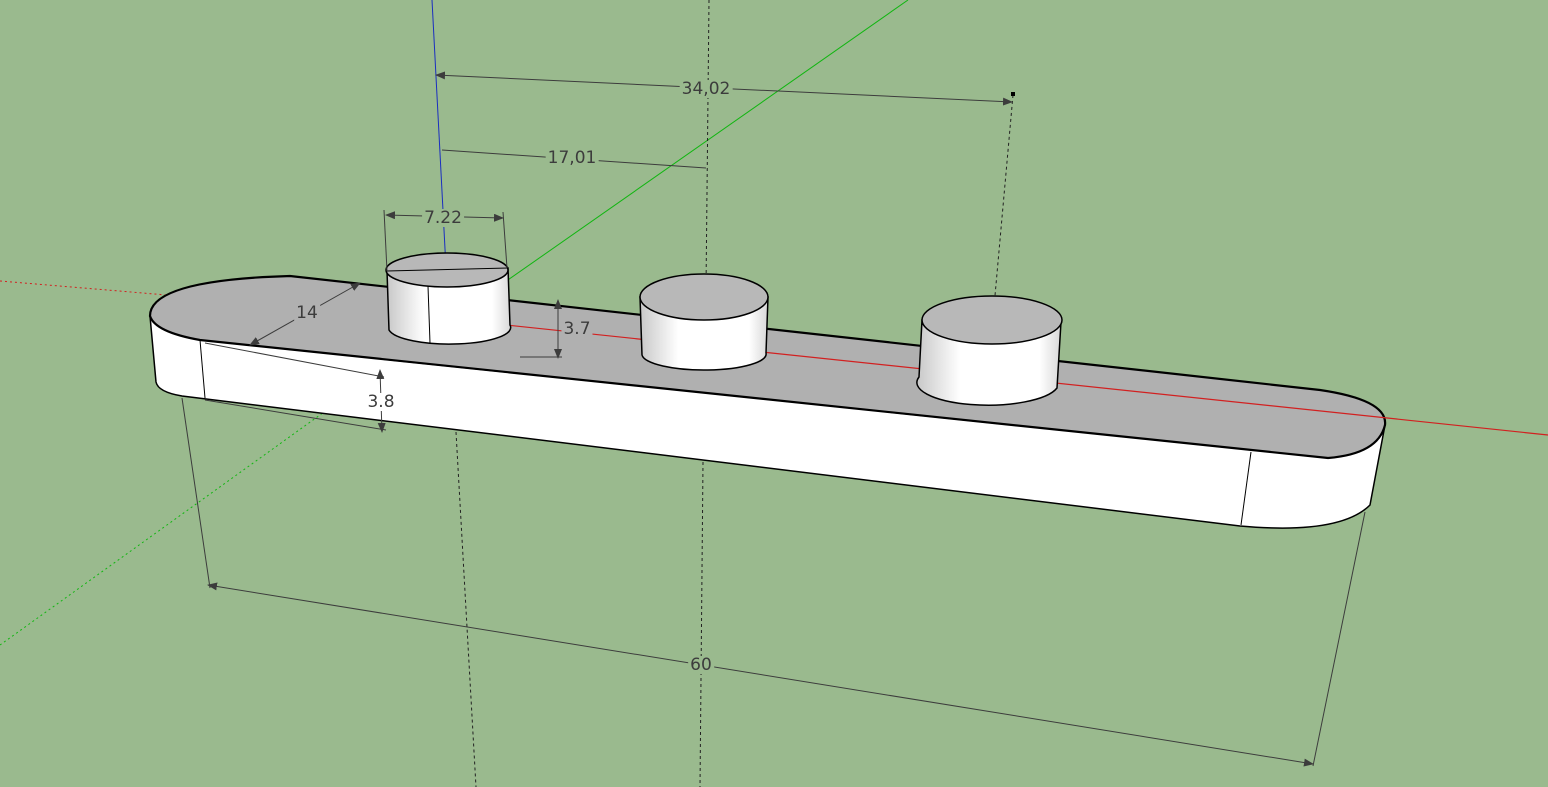 This screenshot has height=787, width=1548. I want to click on dim-label-plate-width: 14, so click(307, 313).